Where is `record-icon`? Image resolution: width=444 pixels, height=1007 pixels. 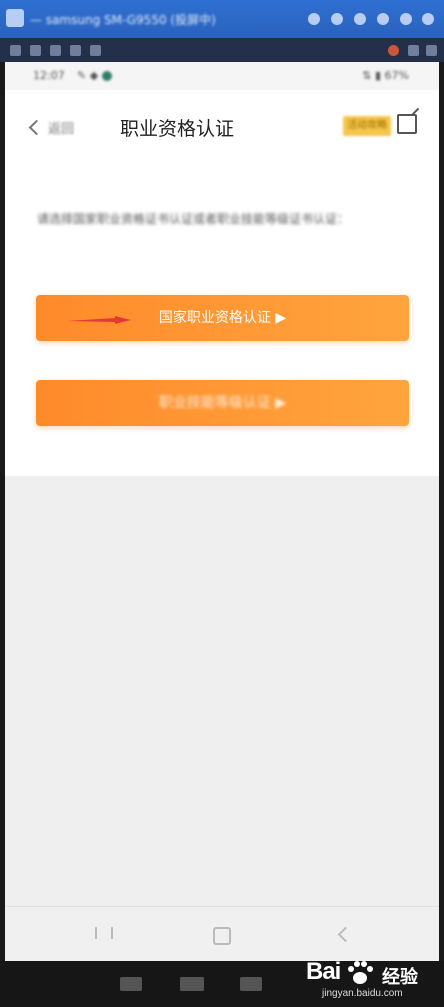 record-icon is located at coordinates (393, 50).